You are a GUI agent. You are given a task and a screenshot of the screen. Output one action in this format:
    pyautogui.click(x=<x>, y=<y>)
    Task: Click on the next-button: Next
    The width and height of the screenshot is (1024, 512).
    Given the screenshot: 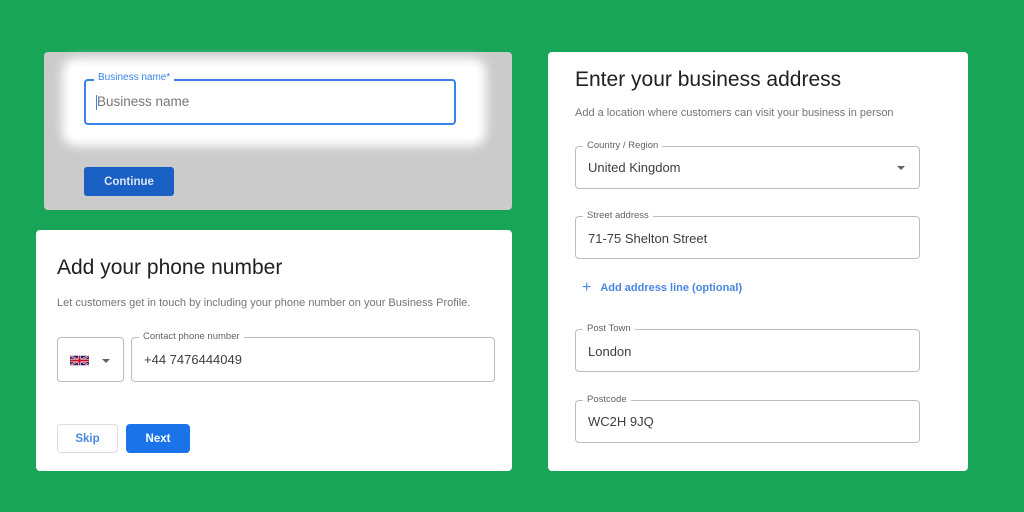 What is the action you would take?
    pyautogui.click(x=158, y=438)
    